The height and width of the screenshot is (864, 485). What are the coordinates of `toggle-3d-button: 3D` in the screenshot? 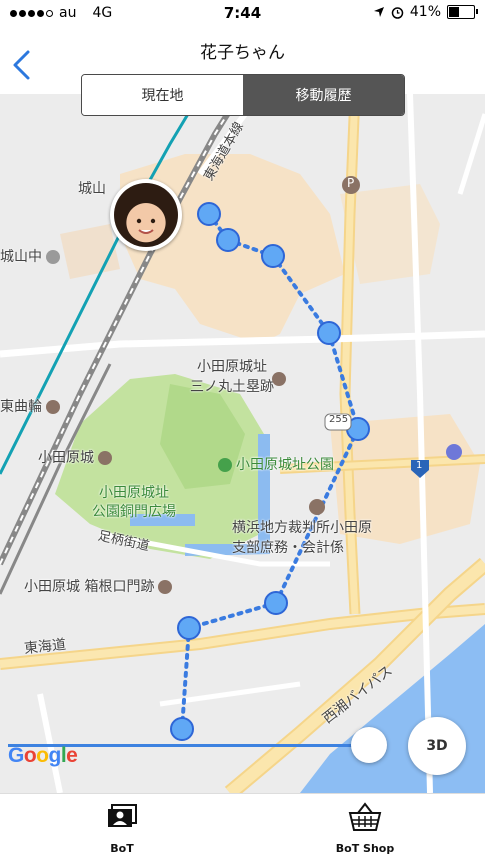 It's located at (437, 746).